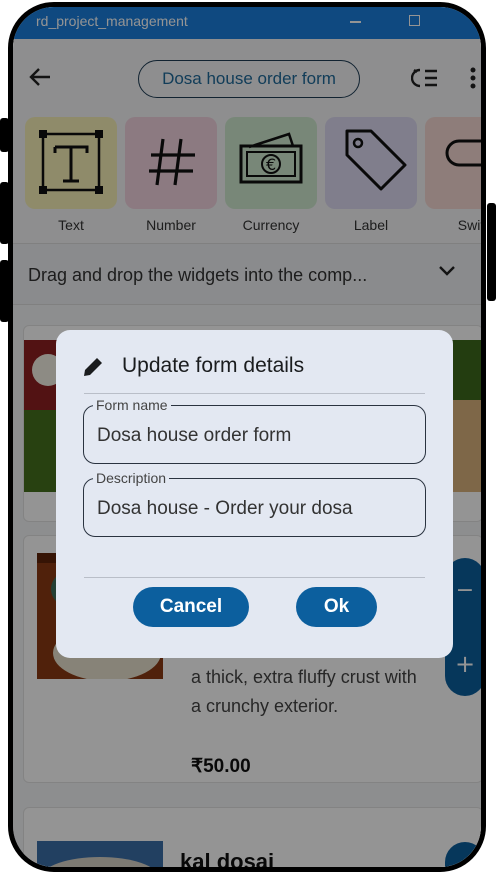  I want to click on cancel-button: Cancel, so click(191, 607).